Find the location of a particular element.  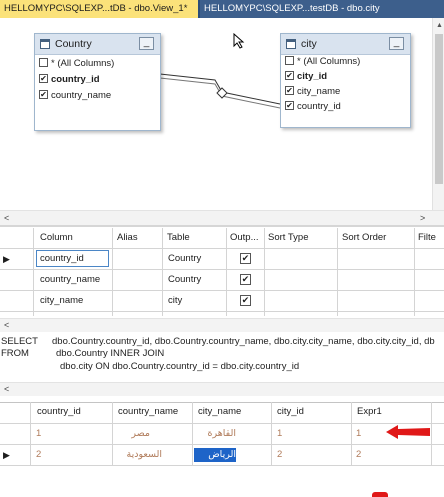

red-arrow-annotation-icon is located at coordinates (408, 432).